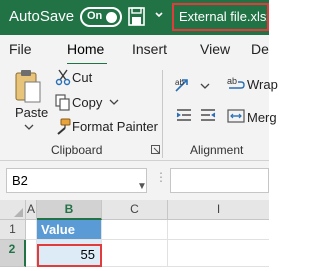 The image size is (320, 271). Describe the element at coordinates (262, 117) in the screenshot. I see `merge-center-label: Merg` at that location.